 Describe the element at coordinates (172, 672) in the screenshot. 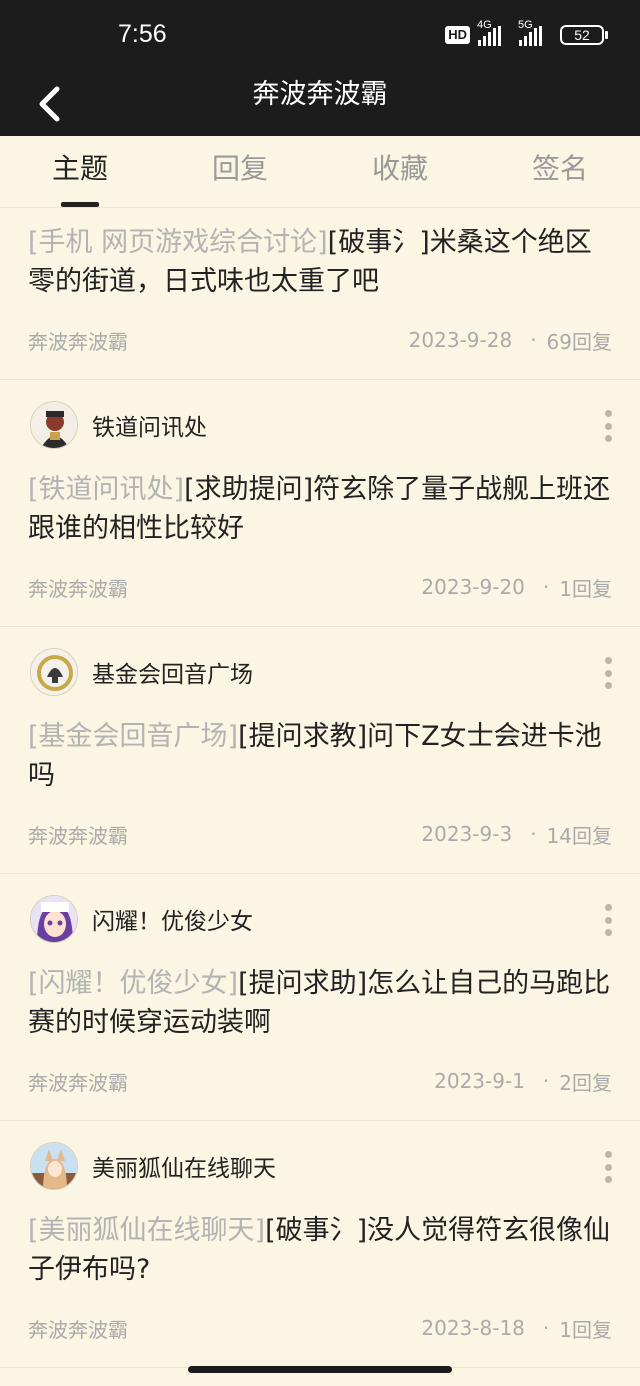

I see `forum-name: 基金会回音广场` at that location.